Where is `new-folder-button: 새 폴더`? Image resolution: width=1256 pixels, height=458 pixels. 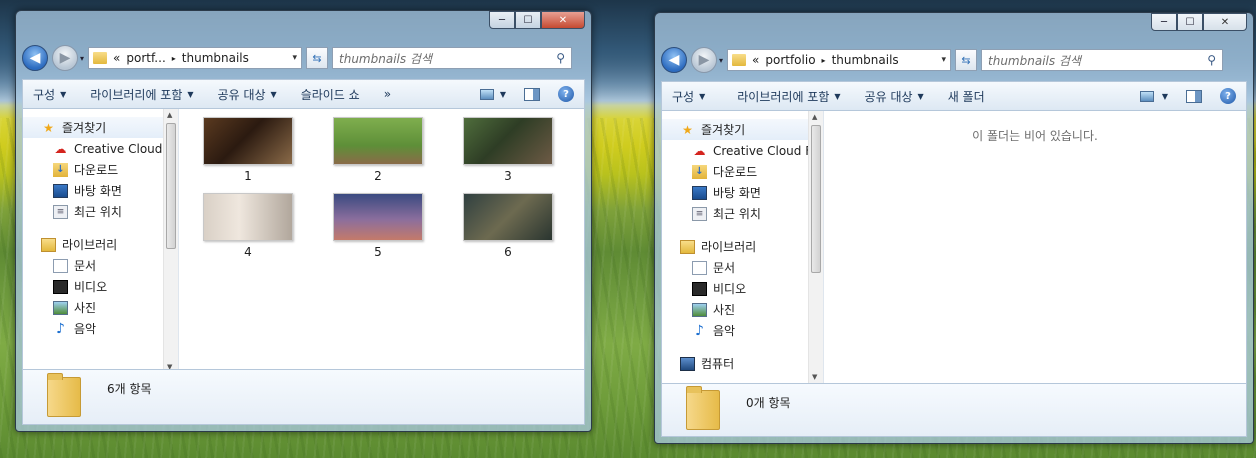 new-folder-button: 새 폴더 is located at coordinates (966, 96).